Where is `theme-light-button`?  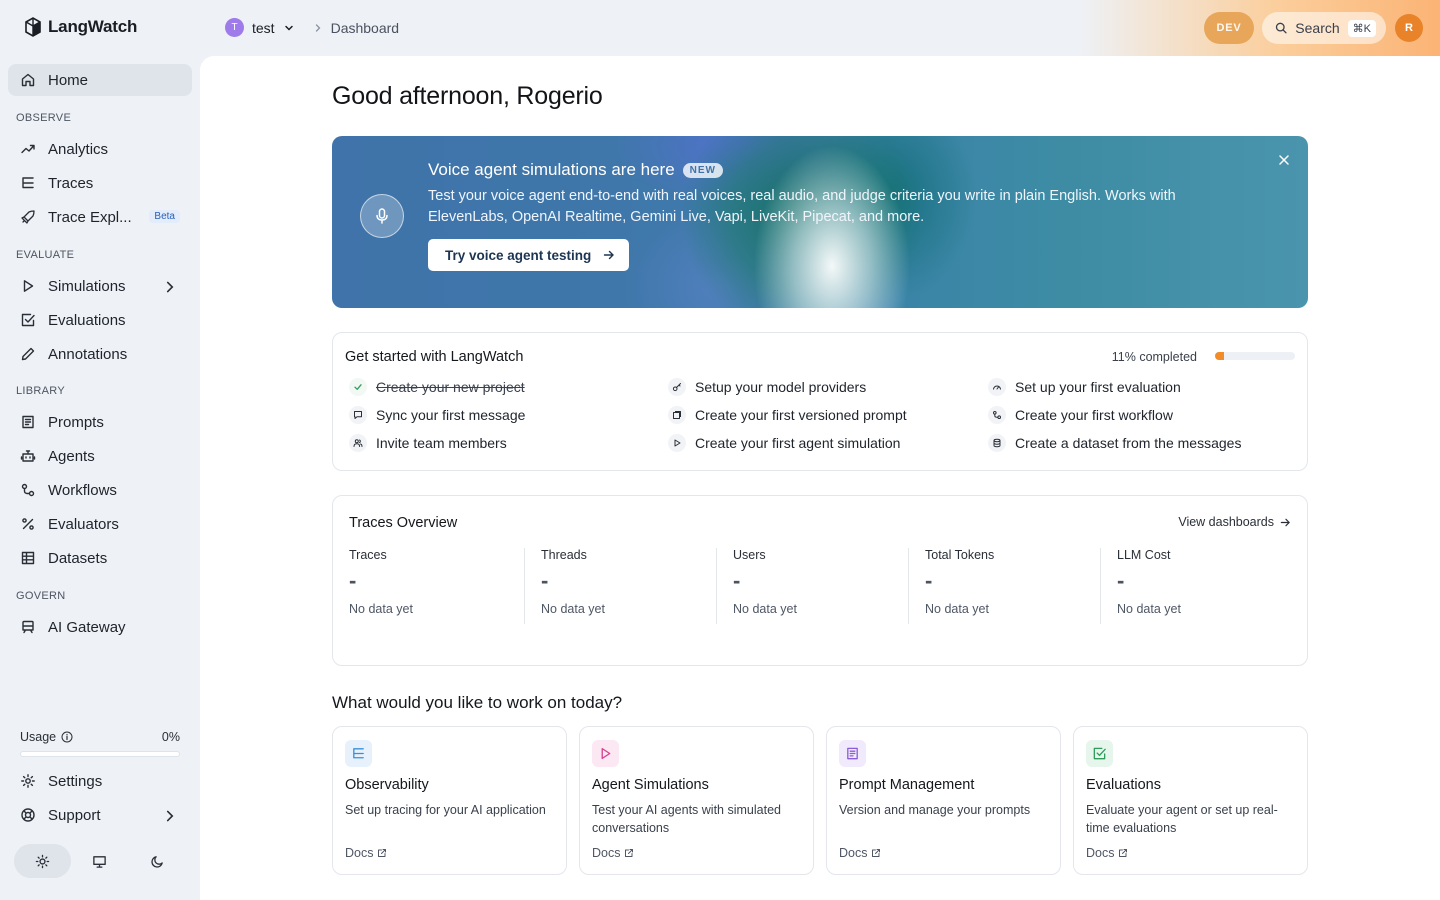
theme-light-button is located at coordinates (43, 861).